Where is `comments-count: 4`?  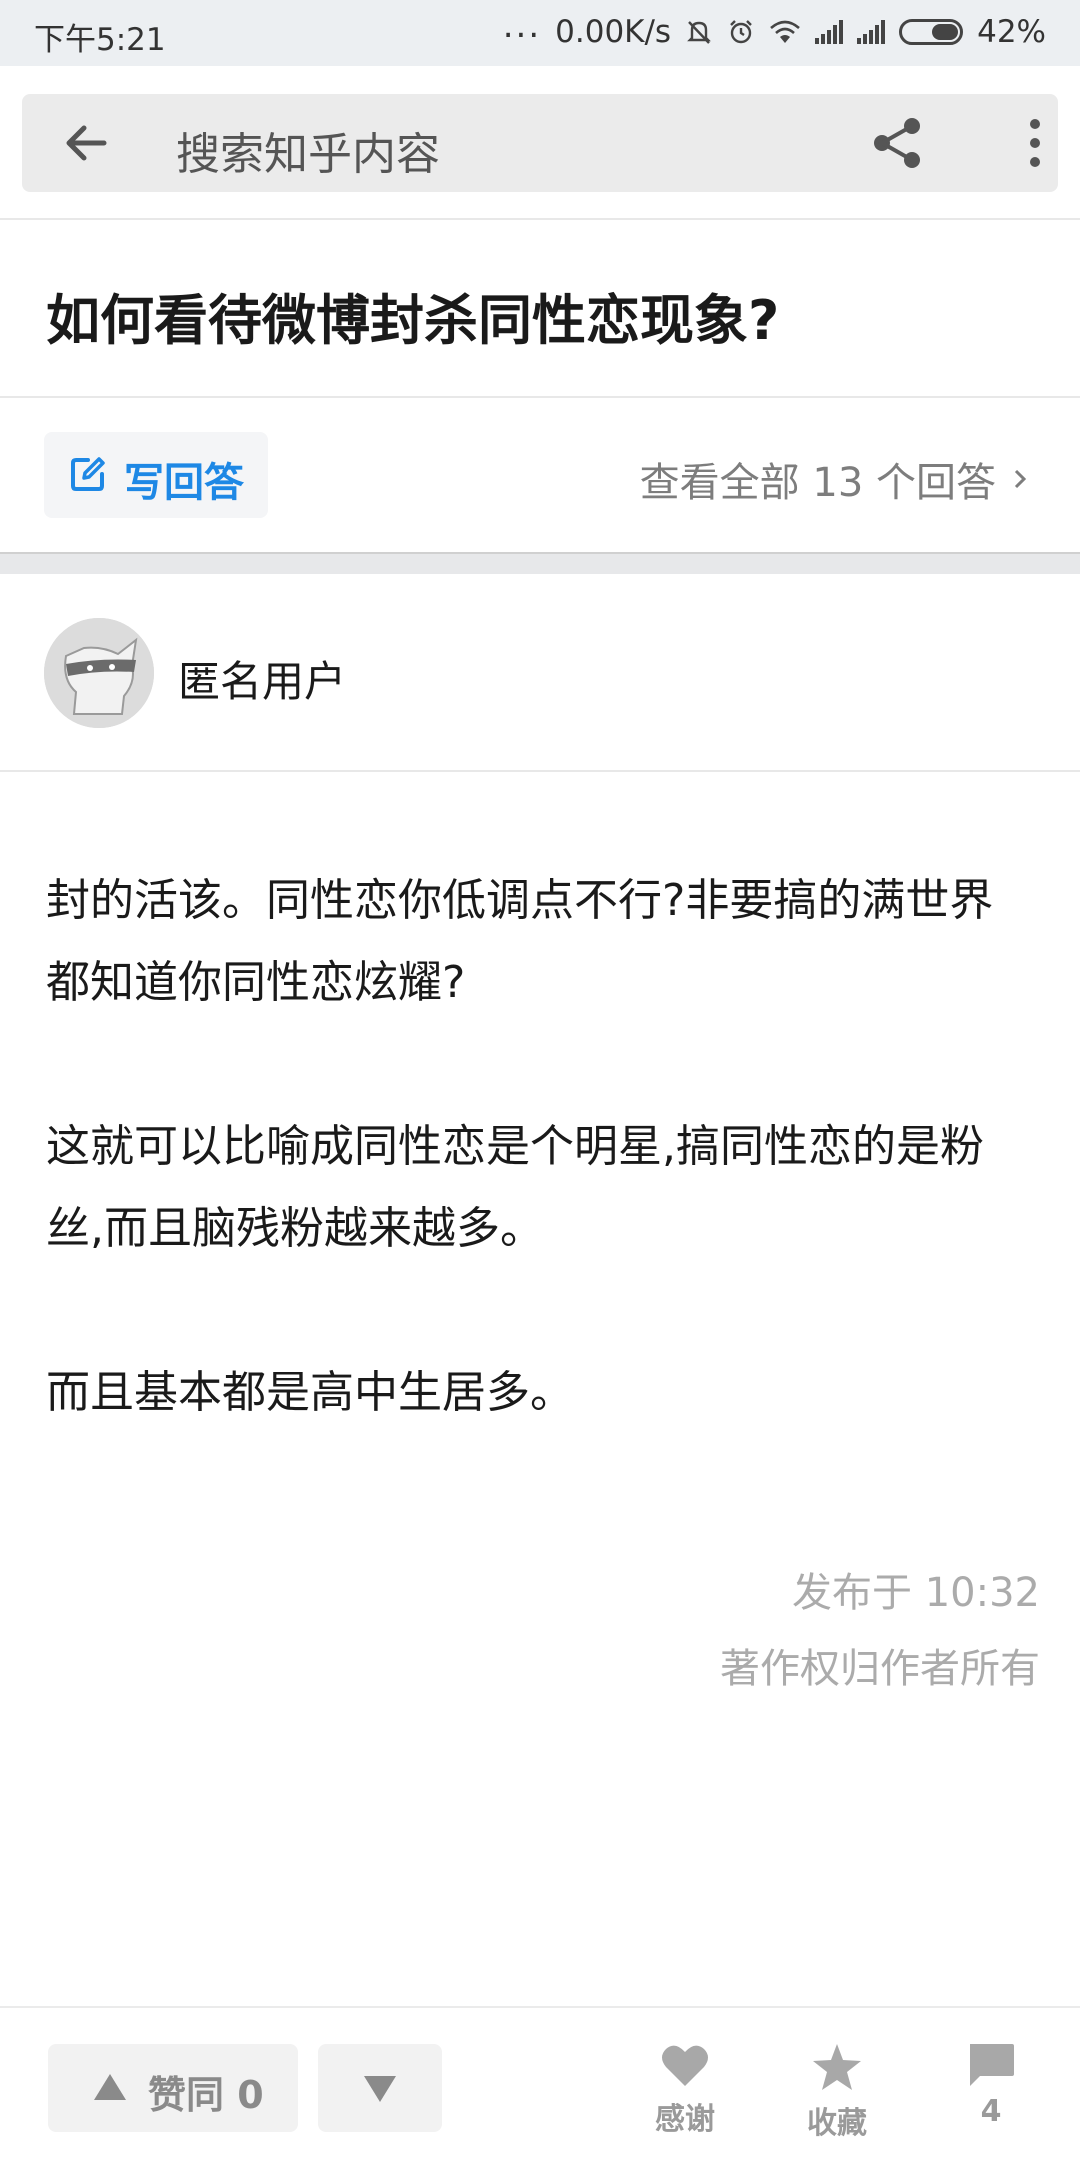 comments-count: 4 is located at coordinates (991, 2111).